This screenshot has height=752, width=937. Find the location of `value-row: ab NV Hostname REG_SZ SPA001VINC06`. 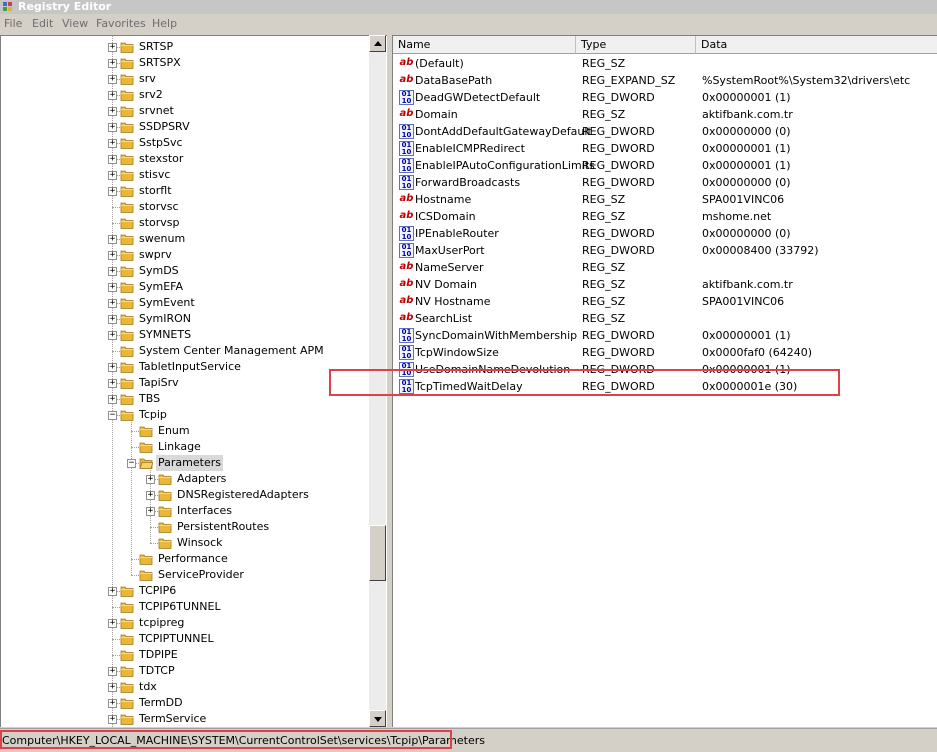

value-row: ab NV Hostname REG_SZ SPA001VINC06 is located at coordinates (665, 301).